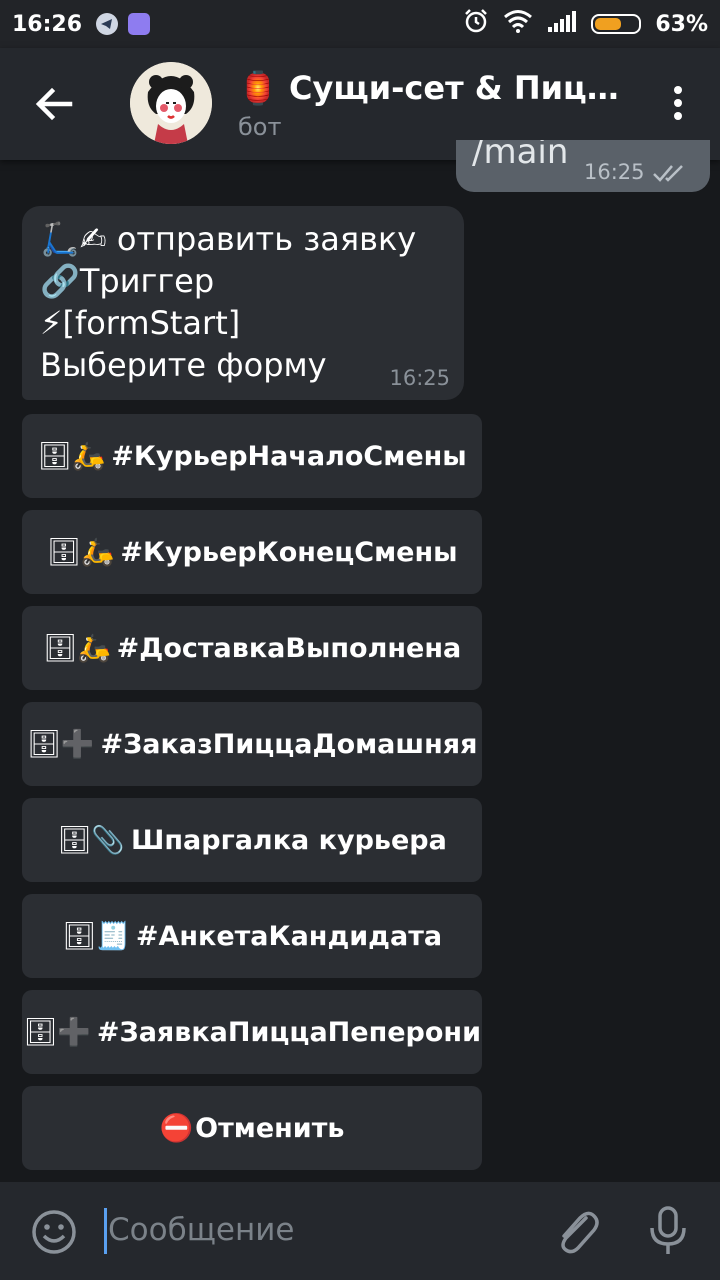 Image resolution: width=720 pixels, height=1280 pixels. Describe the element at coordinates (91, 840) in the screenshot. I see `cabinet-paperclip-icon: 🗄📎` at that location.